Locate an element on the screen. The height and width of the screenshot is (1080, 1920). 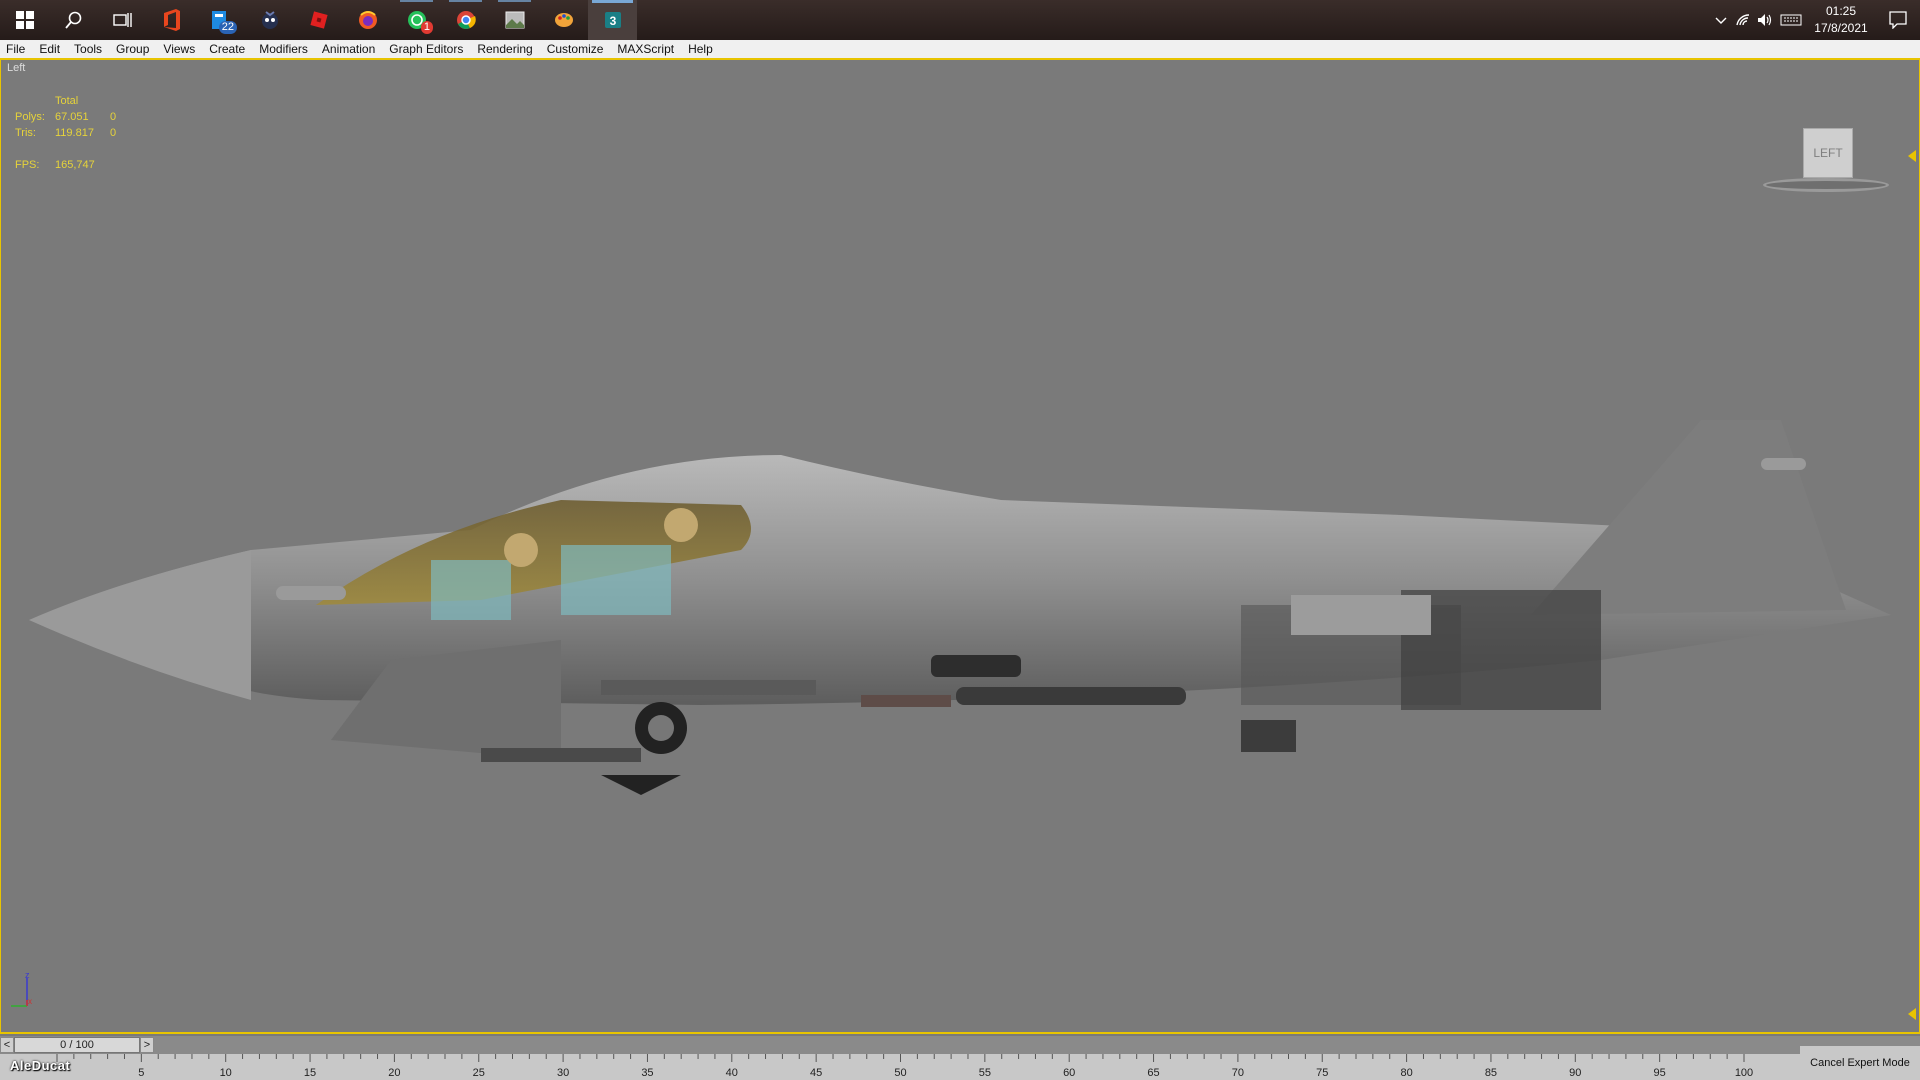
menu-file: File is located at coordinates (16, 49).